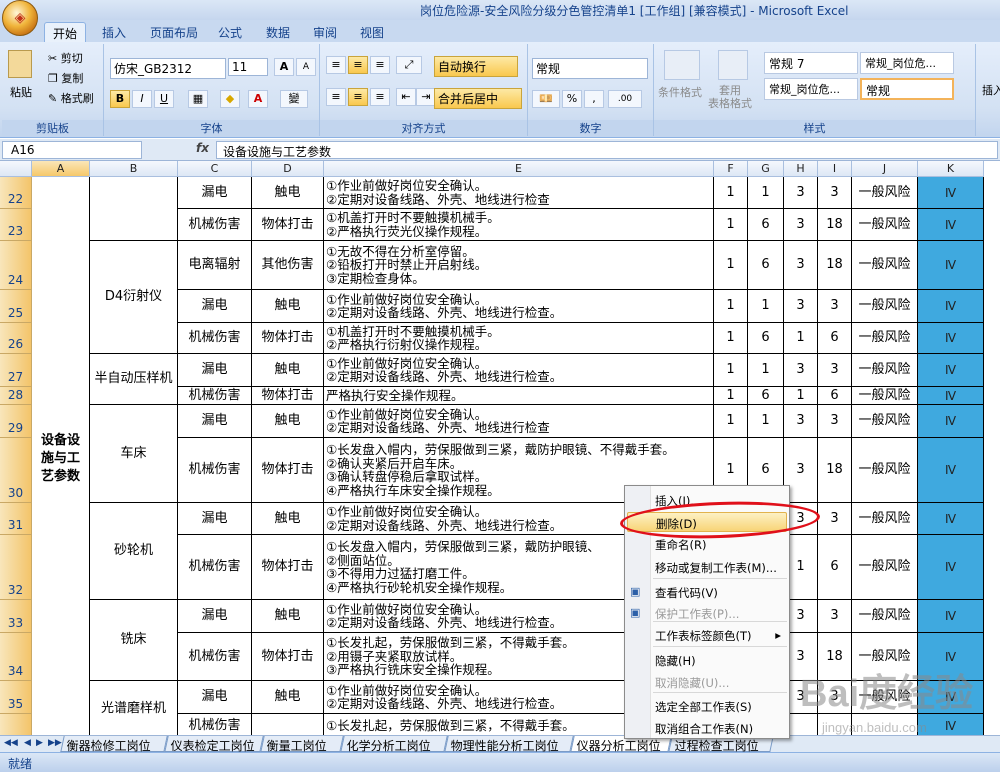  I want to click on row-header-22: 22, so click(16, 193).